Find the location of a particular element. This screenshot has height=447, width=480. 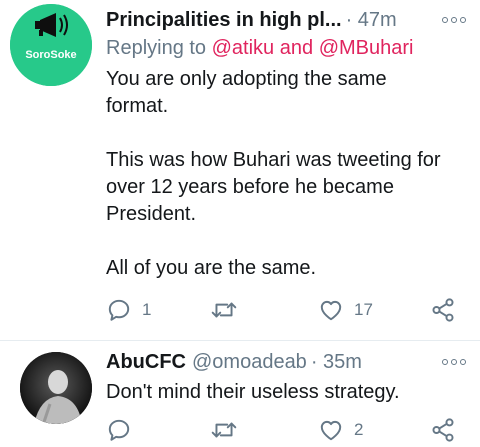

reply-count: 1 is located at coordinates (147, 309).